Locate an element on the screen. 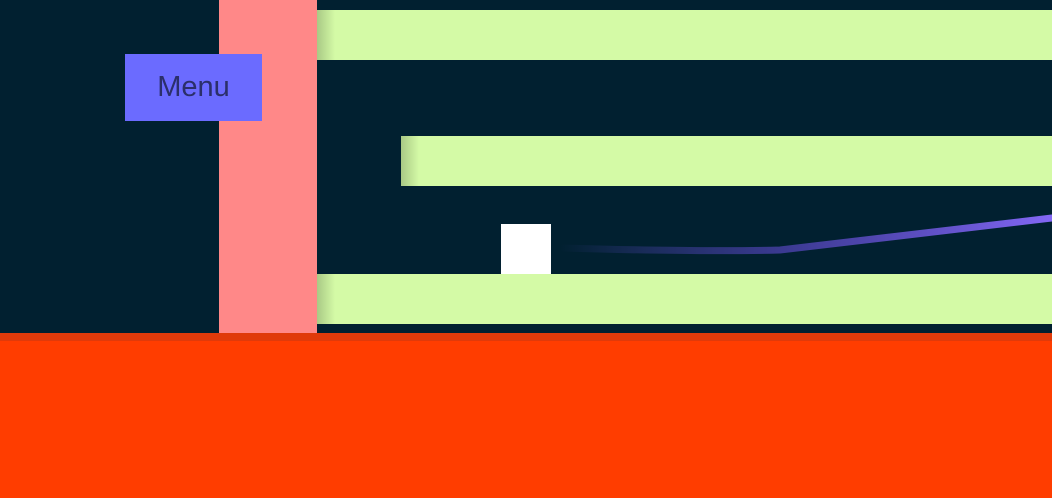  lava-surface is located at coordinates (526, 337).